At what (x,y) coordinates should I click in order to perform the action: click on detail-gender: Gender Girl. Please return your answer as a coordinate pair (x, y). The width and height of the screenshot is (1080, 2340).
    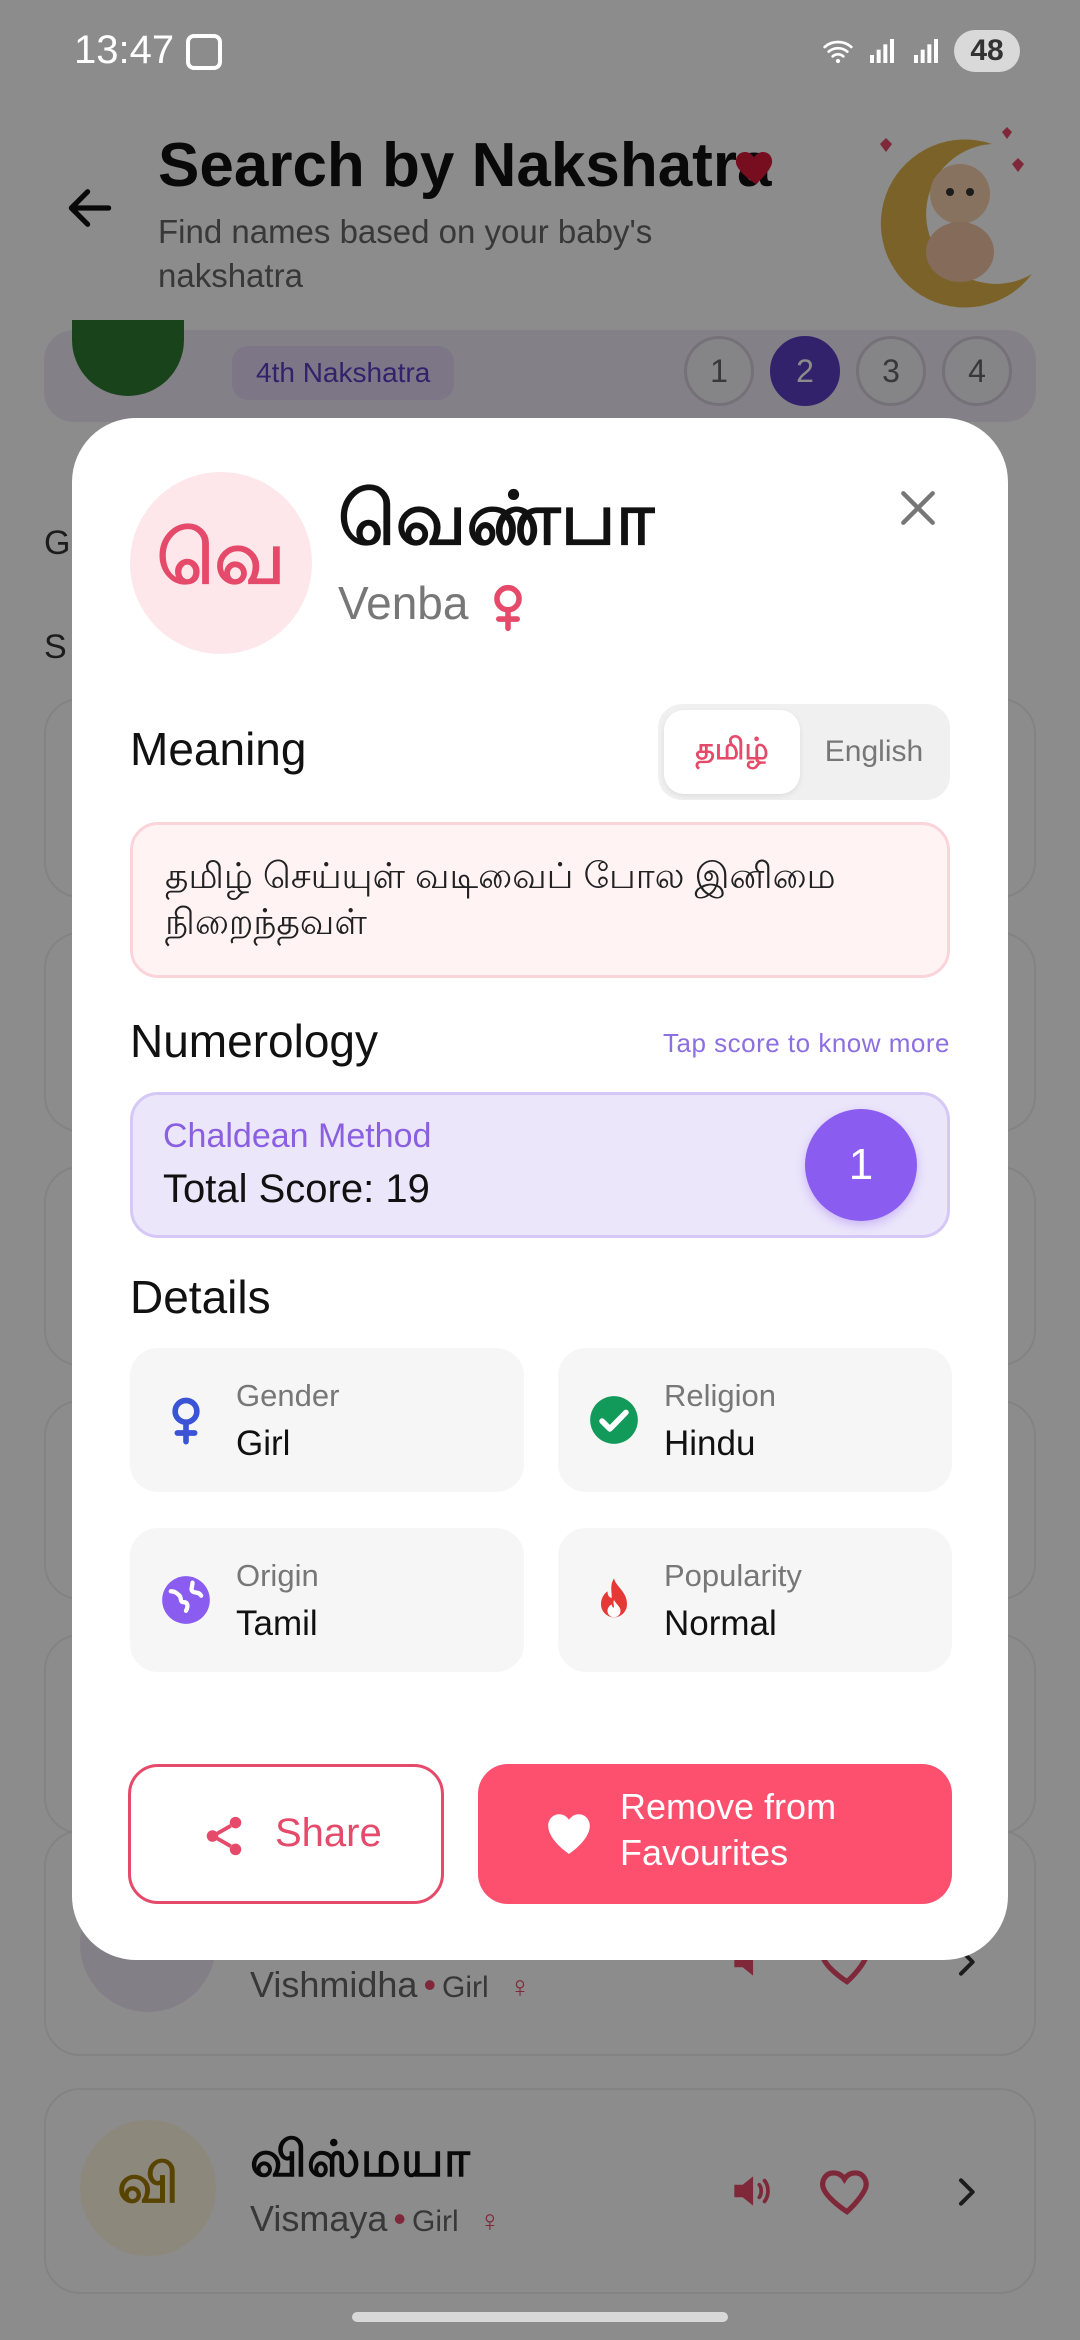
    Looking at the image, I should click on (327, 1420).